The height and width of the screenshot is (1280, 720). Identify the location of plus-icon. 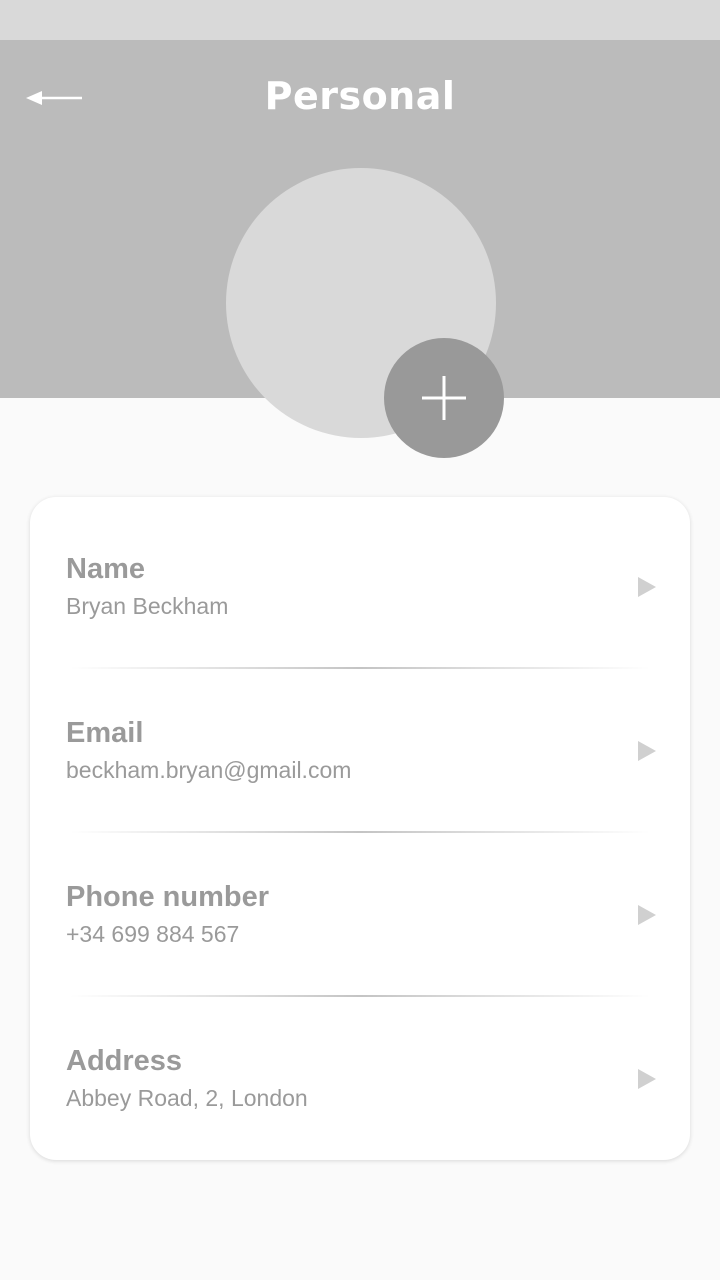
(444, 398).